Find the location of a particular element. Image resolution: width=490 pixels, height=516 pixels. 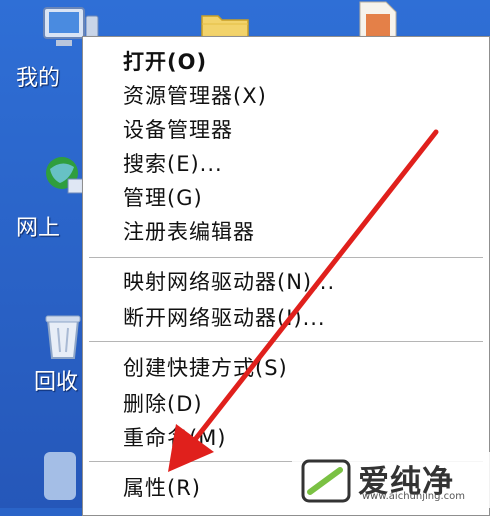

watermark-logo: 爱纯净 www.aichunjing.com is located at coordinates (391, 480).